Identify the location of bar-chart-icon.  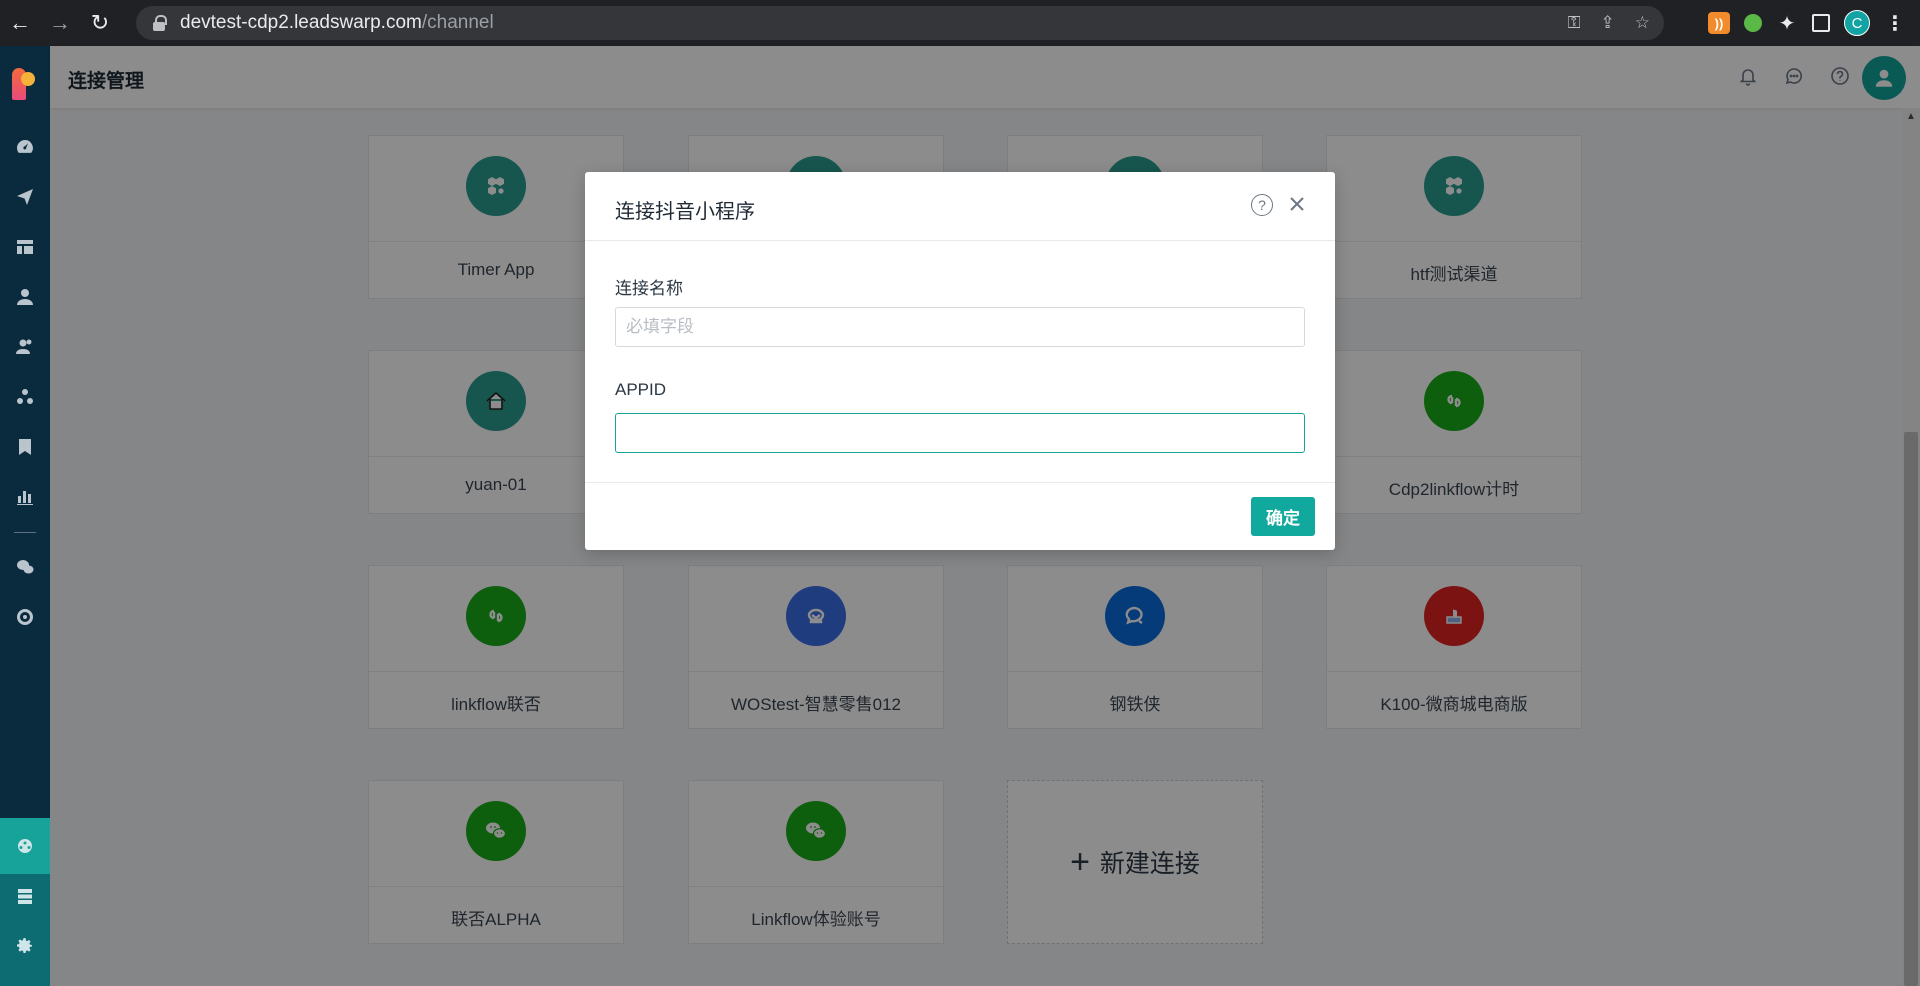
(25, 497).